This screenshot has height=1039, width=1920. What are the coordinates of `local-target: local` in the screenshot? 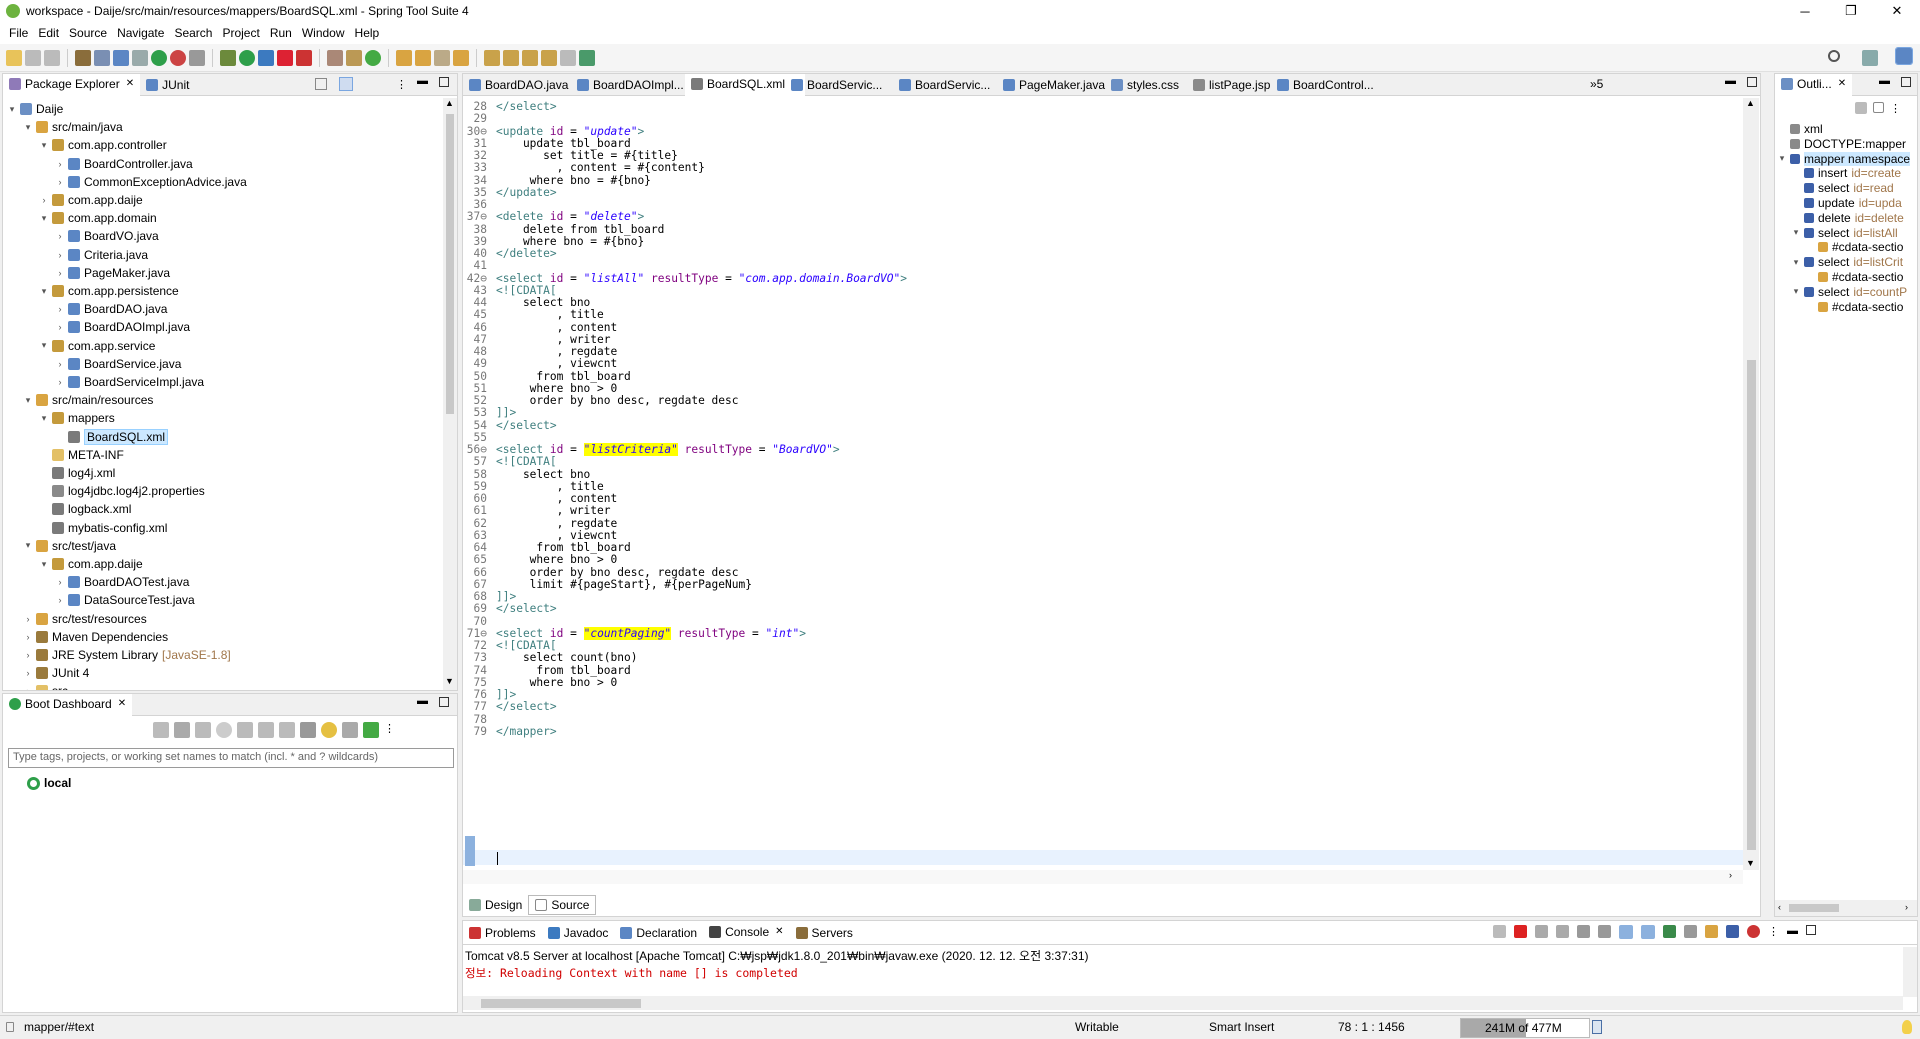 It's located at (49, 783).